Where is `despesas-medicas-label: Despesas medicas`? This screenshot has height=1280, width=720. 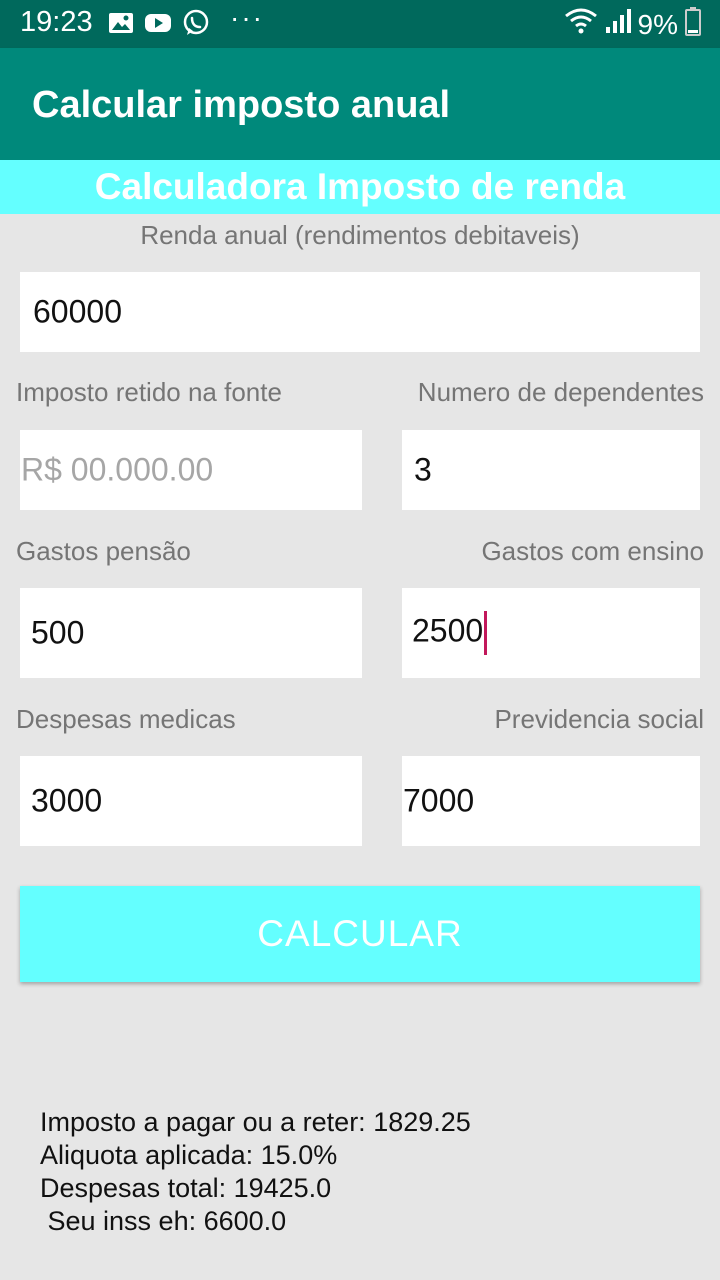 despesas-medicas-label: Despesas medicas is located at coordinates (126, 719).